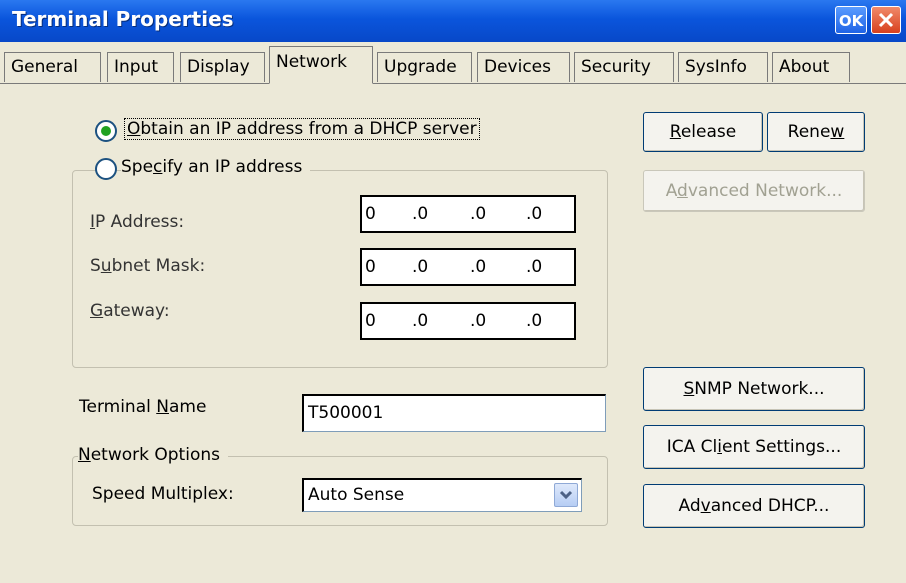  Describe the element at coordinates (106, 169) in the screenshot. I see `static-ip-radio` at that location.